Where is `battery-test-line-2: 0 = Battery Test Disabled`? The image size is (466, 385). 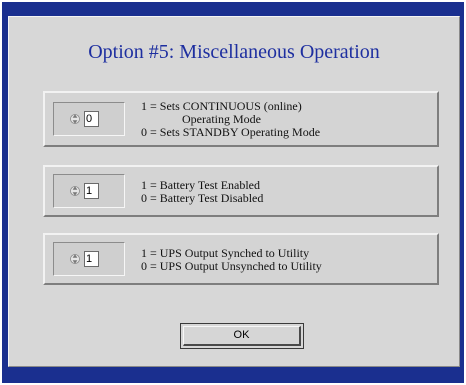
battery-test-line-2: 0 = Battery Test Disabled is located at coordinates (202, 198).